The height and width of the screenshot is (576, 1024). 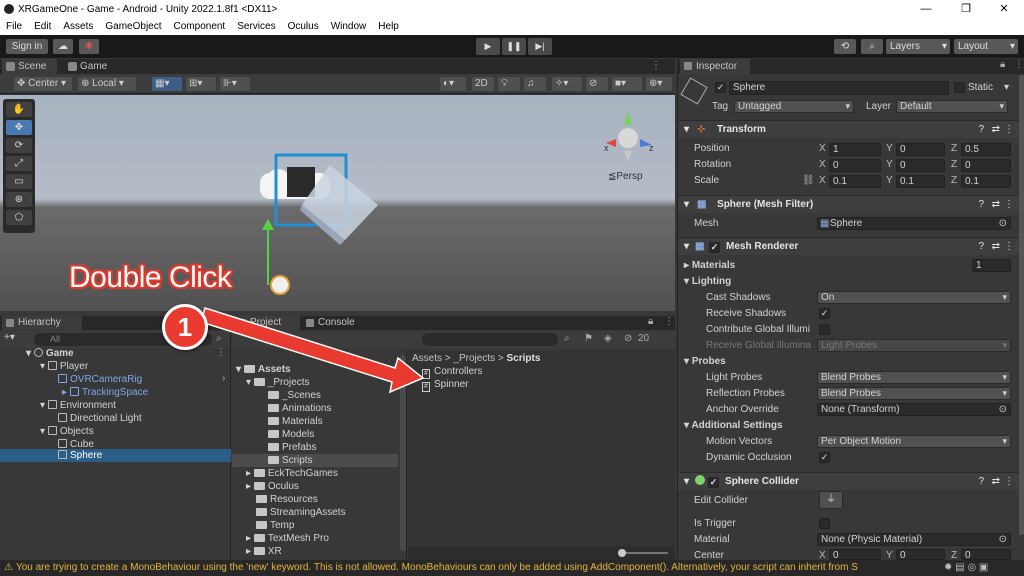 What do you see at coordinates (855, 149) in the screenshot?
I see `position-x-field: 1` at bounding box center [855, 149].